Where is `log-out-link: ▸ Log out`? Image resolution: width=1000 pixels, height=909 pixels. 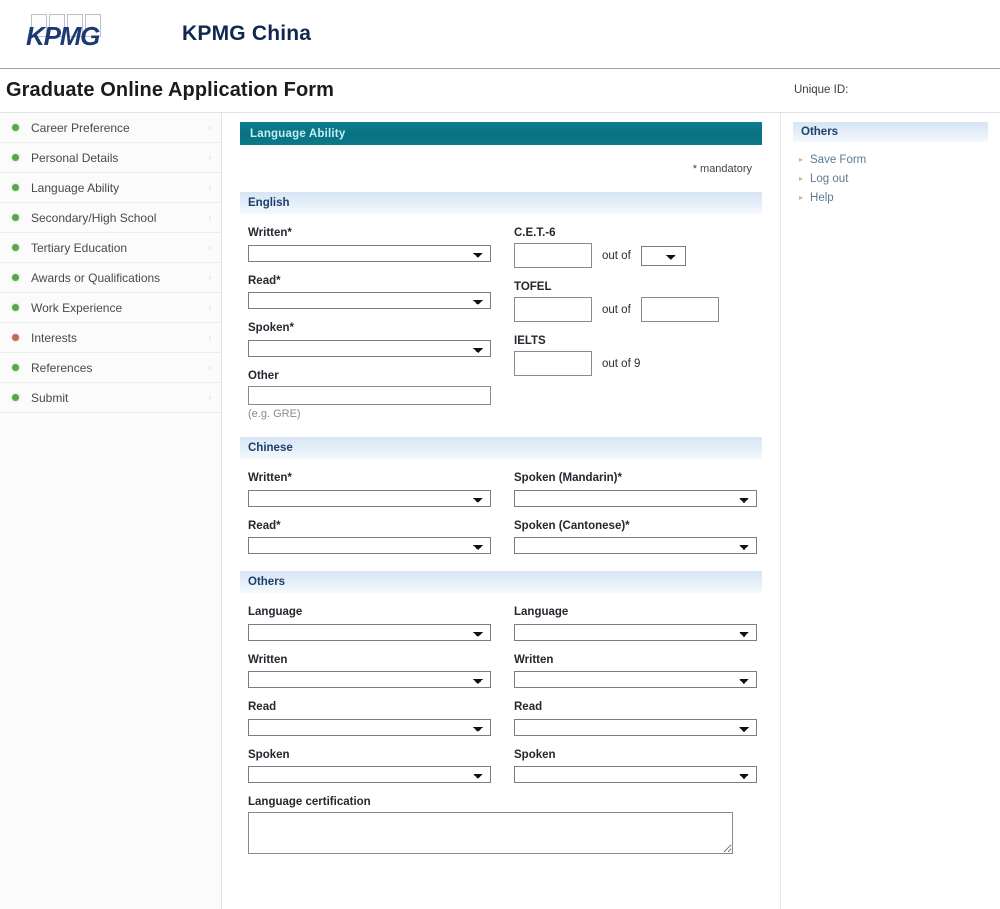
log-out-link: ▸ Log out is located at coordinates (893, 178).